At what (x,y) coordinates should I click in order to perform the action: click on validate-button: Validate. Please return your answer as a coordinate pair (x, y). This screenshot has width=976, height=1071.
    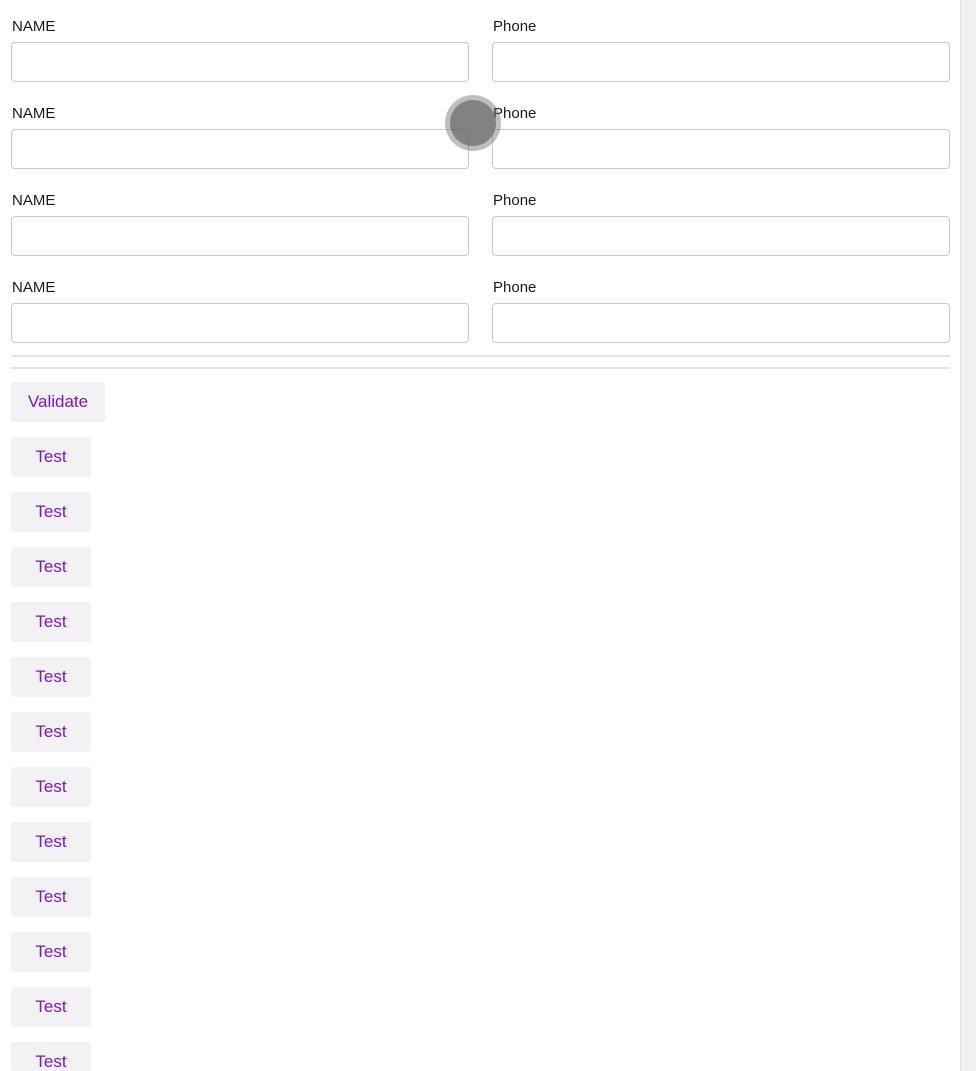
    Looking at the image, I should click on (58, 402).